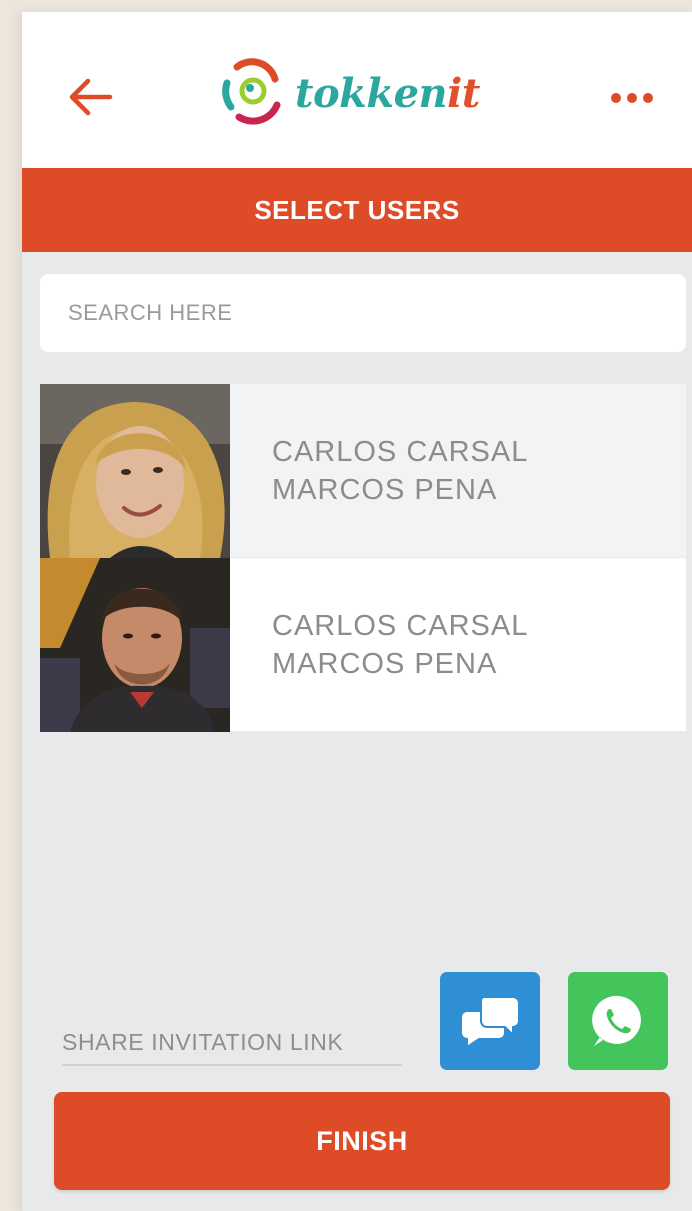 The height and width of the screenshot is (1211, 692). I want to click on top-bar: tokkenit, so click(357, 90).